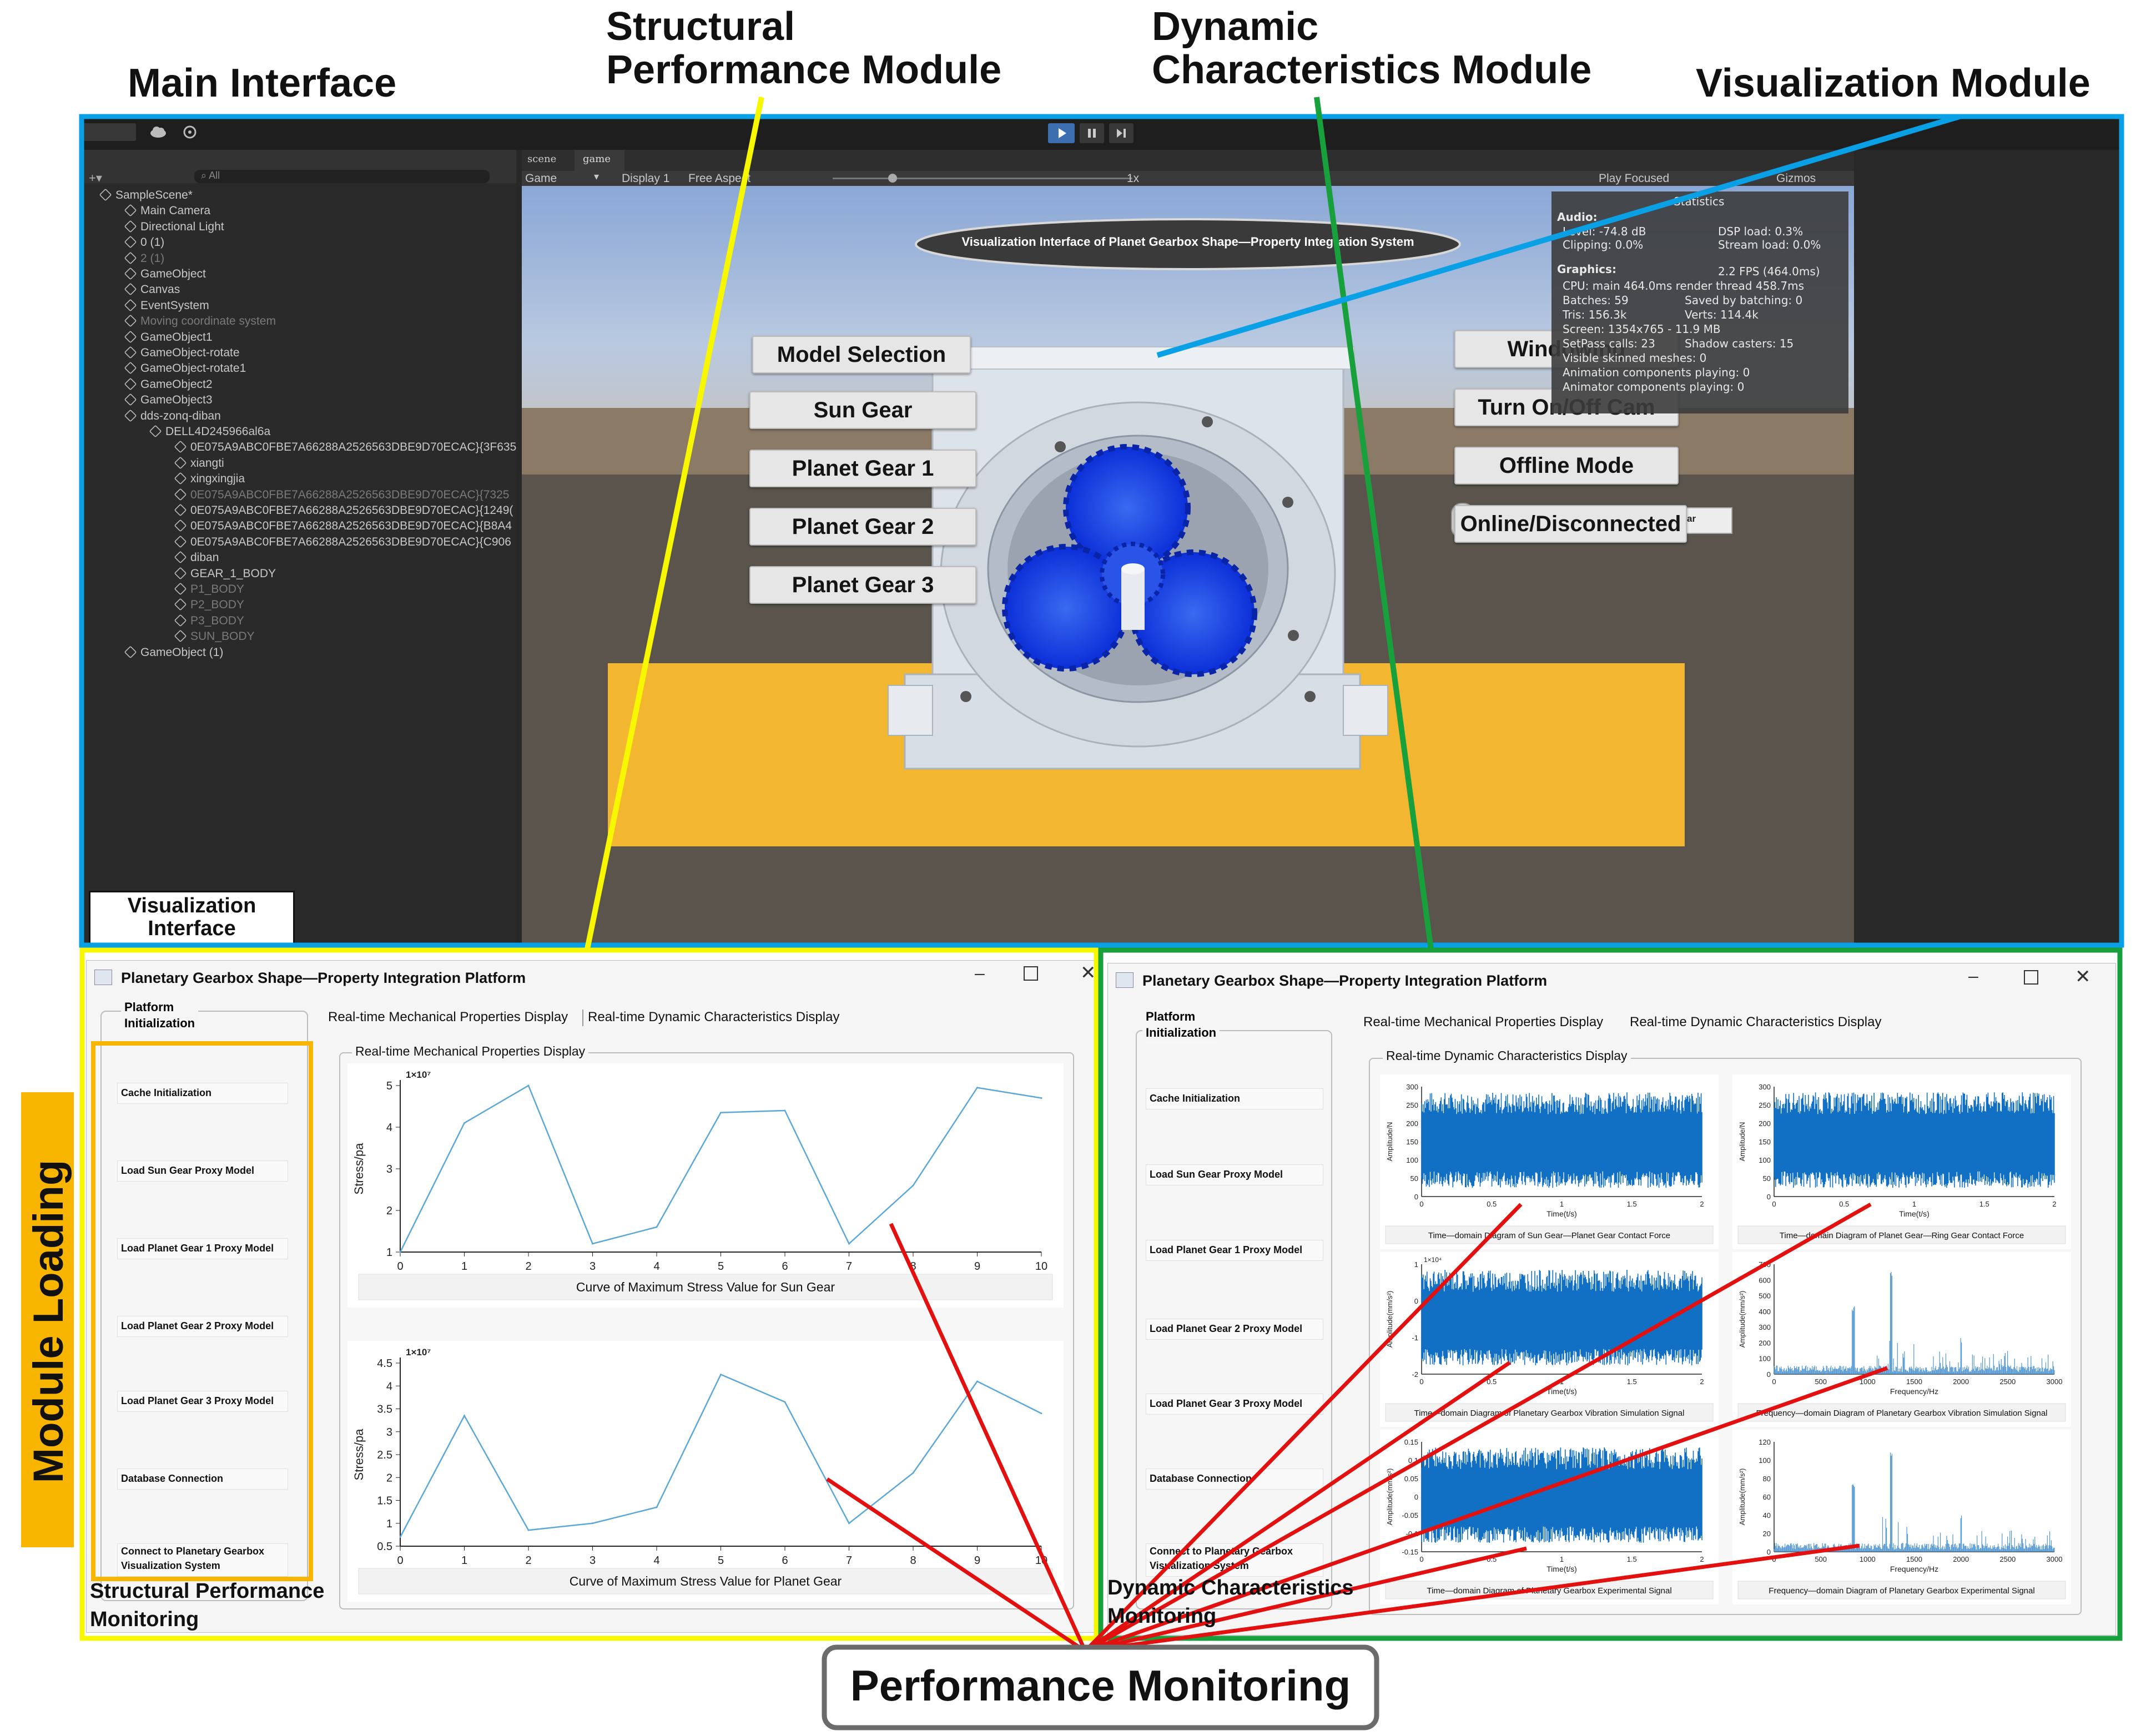  I want to click on hierarchy-item: SampleScene*, so click(146, 196).